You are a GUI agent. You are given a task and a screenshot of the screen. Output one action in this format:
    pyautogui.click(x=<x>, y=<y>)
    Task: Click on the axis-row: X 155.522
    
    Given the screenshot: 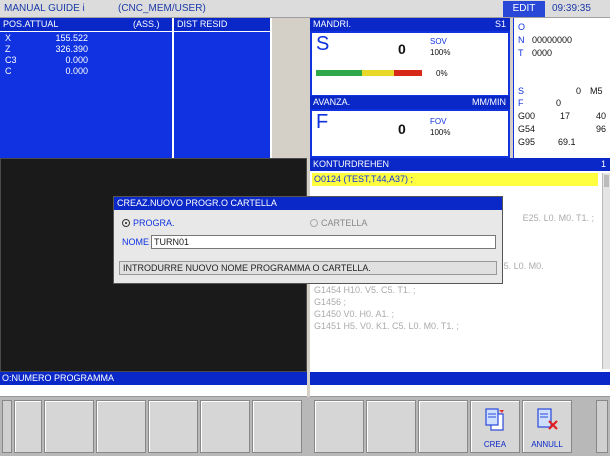 What is the action you would take?
    pyautogui.click(x=86, y=38)
    